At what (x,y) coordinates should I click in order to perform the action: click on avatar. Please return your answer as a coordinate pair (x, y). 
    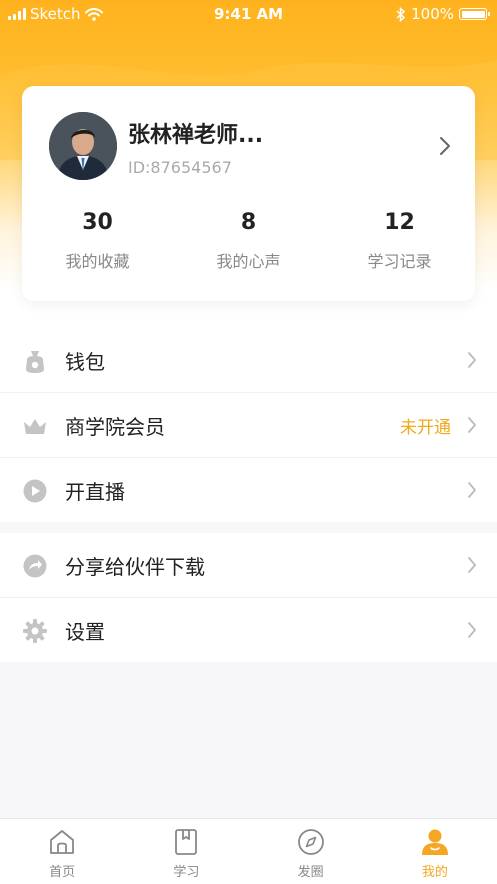
    Looking at the image, I should click on (83, 146).